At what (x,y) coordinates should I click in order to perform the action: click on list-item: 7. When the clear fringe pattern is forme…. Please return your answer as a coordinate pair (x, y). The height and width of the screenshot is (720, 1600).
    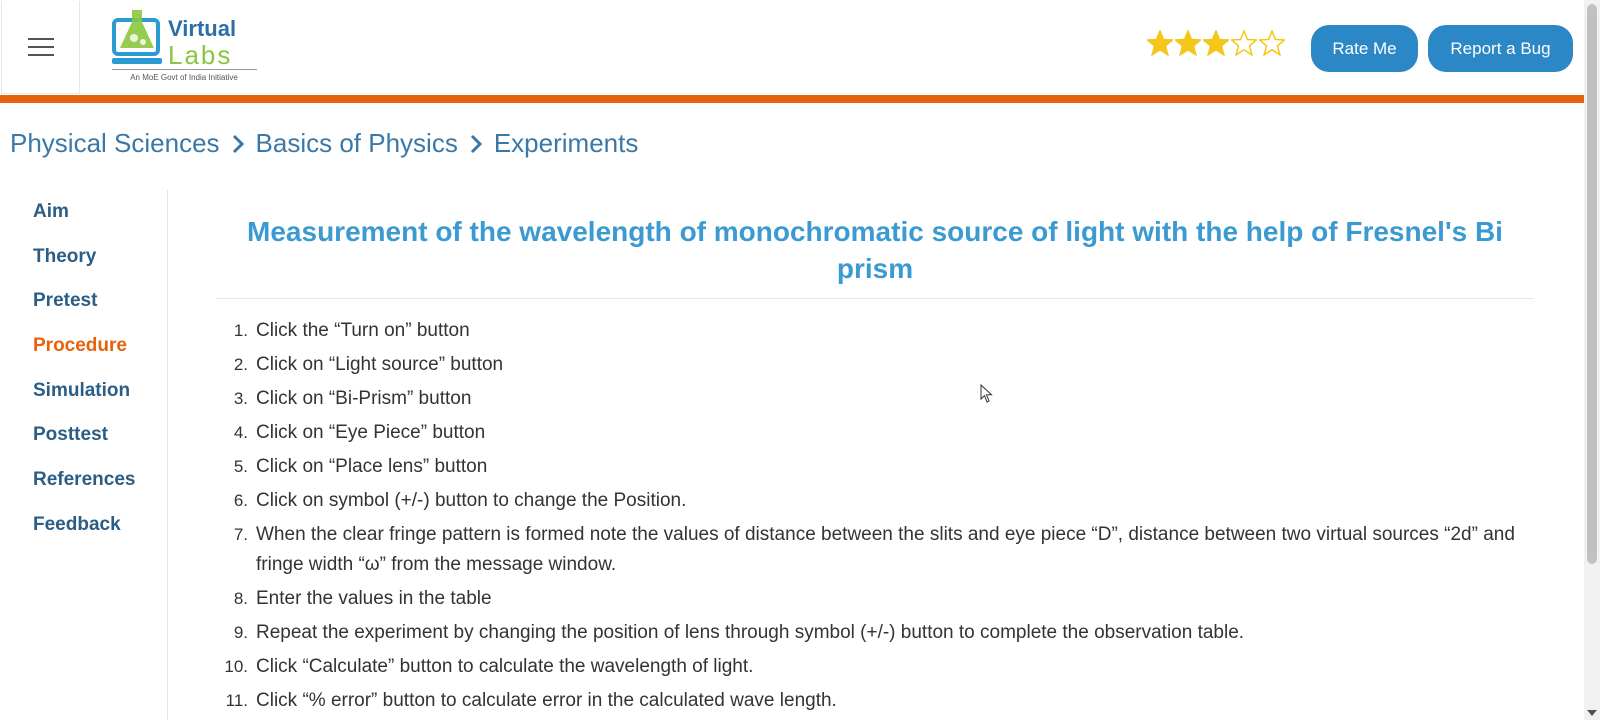
    Looking at the image, I should click on (876, 550).